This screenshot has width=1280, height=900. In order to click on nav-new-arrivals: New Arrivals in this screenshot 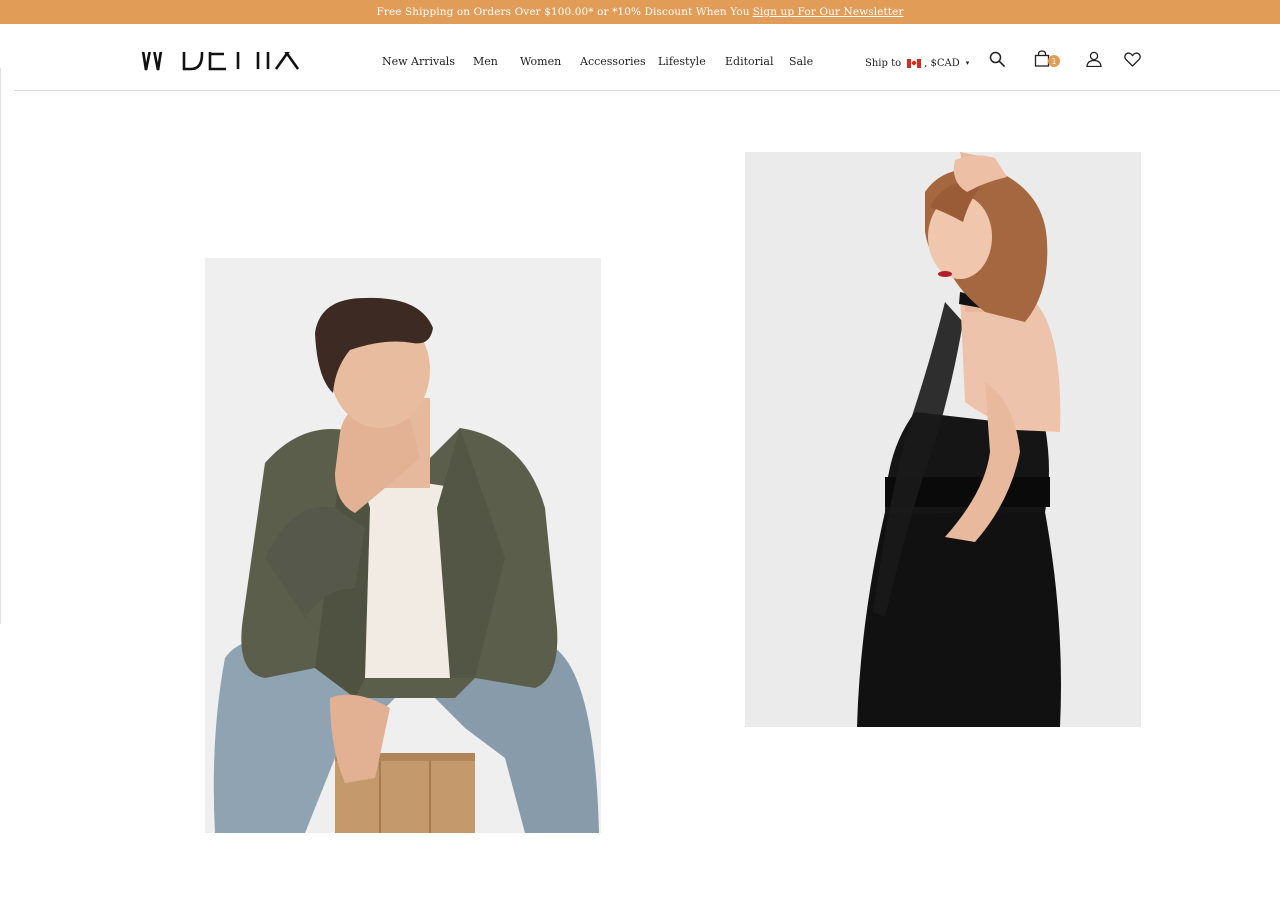, I will do `click(418, 61)`.